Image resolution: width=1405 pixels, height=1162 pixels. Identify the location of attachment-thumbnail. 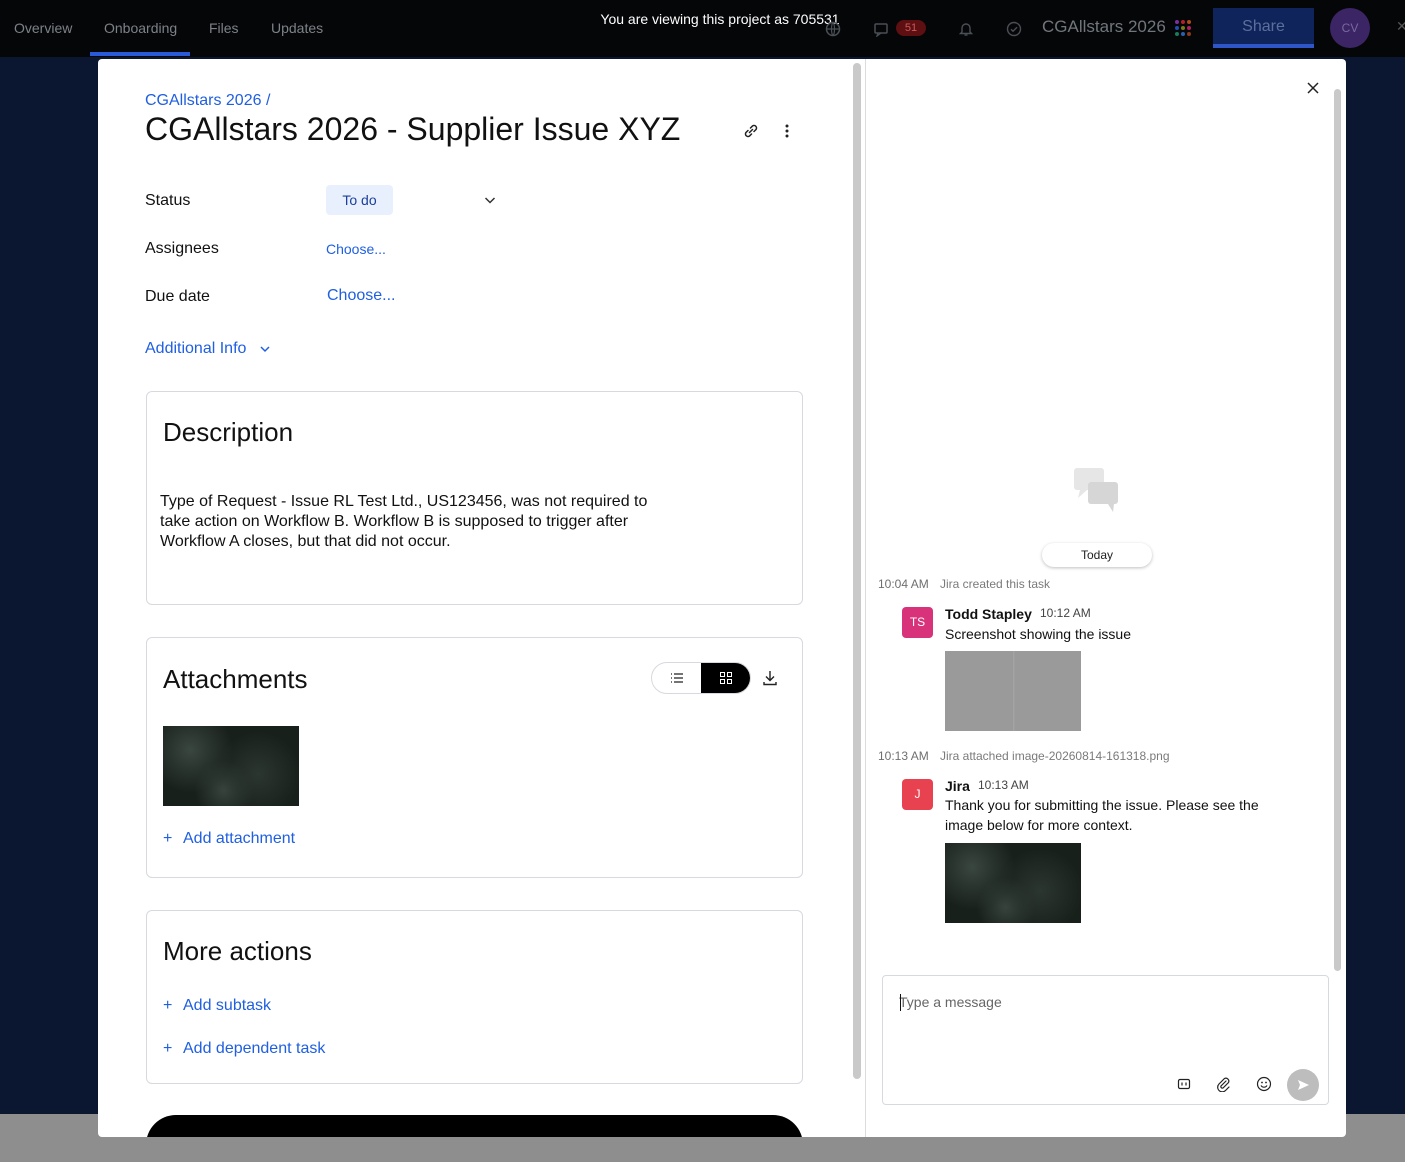
(231, 766).